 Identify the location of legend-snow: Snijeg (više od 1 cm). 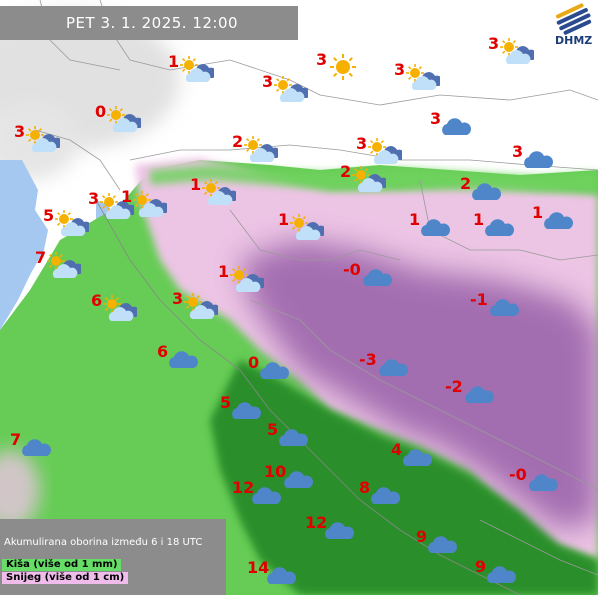
(65, 578).